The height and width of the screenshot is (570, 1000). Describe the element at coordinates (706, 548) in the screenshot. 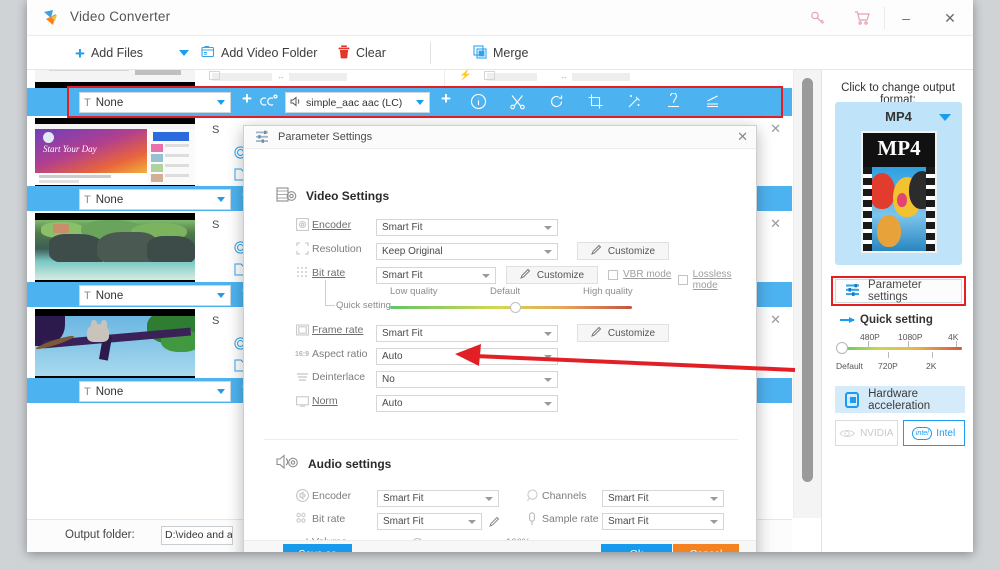

I see `cancel-button: Cancel` at that location.